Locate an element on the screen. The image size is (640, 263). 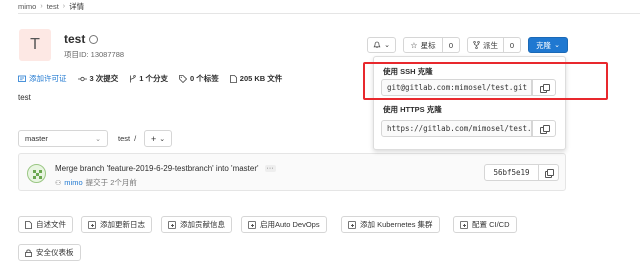
star-label: 星标 is located at coordinates (428, 45).